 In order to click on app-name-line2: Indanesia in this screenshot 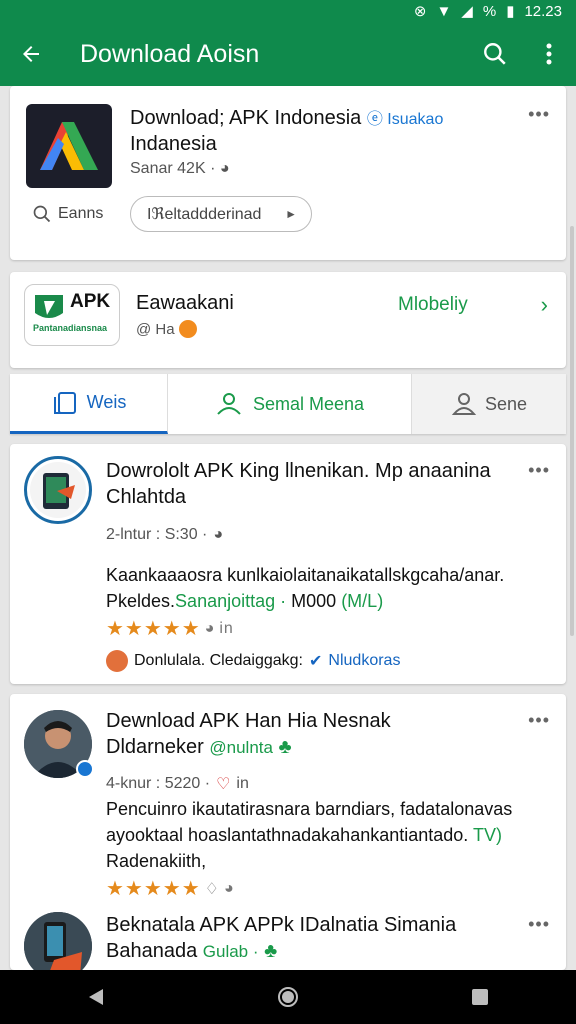, I will do `click(173, 144)`.